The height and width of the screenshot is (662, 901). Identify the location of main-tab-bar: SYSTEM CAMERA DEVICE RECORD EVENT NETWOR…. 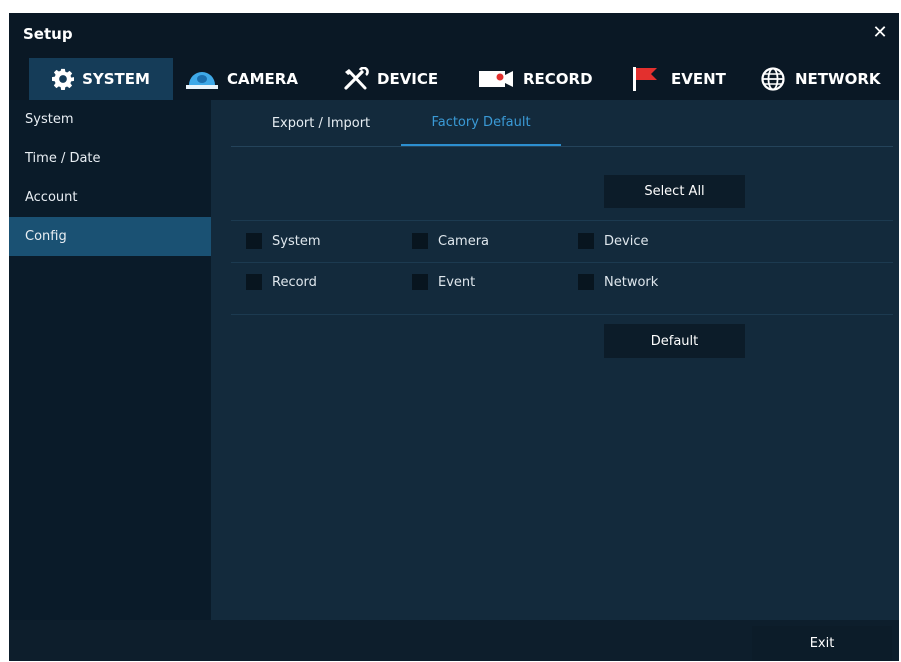
(454, 79).